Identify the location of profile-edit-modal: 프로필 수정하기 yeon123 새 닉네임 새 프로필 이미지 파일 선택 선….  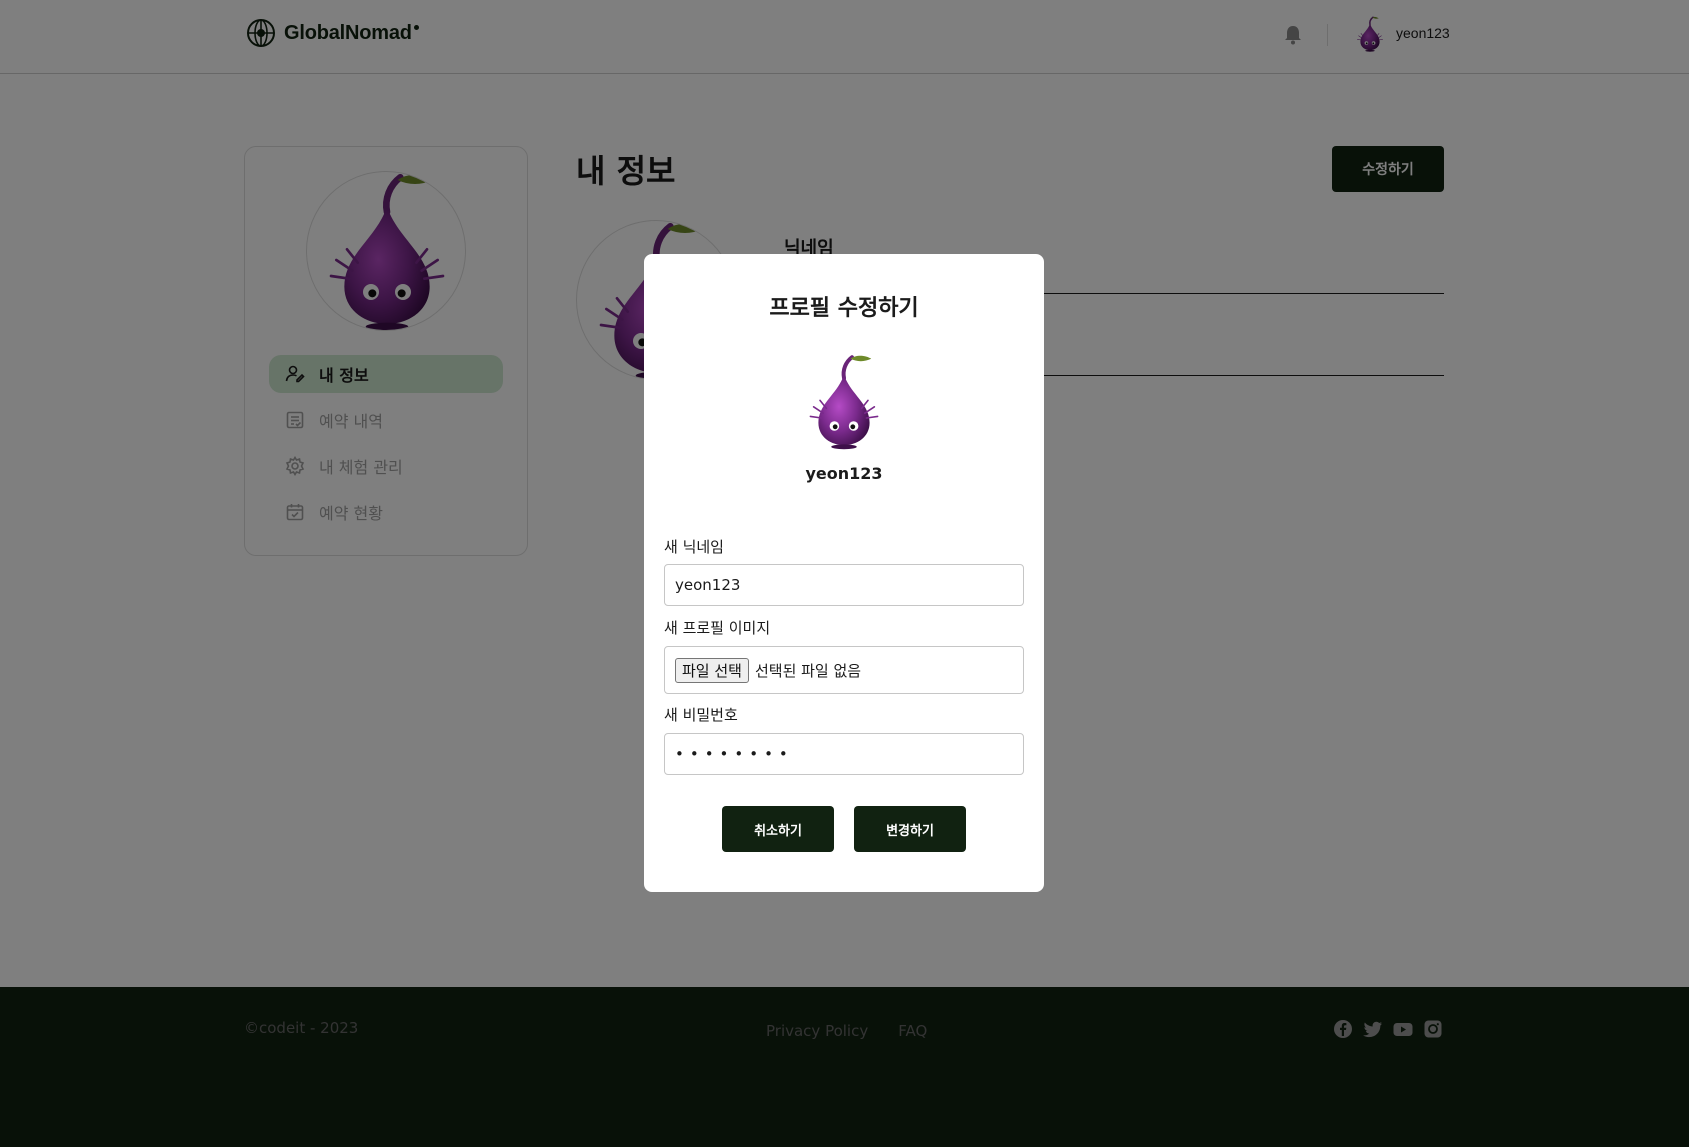
(844, 573).